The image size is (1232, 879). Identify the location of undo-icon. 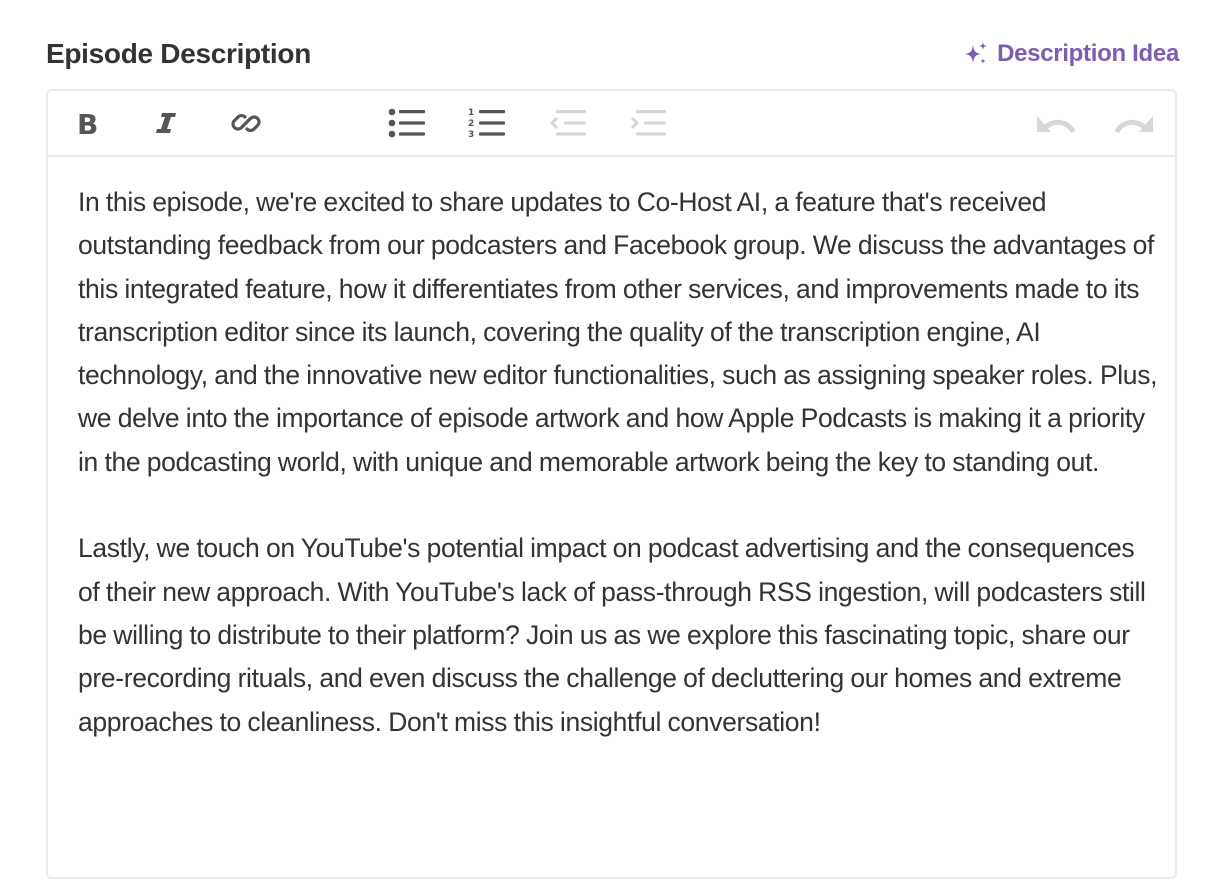
(1056, 123).